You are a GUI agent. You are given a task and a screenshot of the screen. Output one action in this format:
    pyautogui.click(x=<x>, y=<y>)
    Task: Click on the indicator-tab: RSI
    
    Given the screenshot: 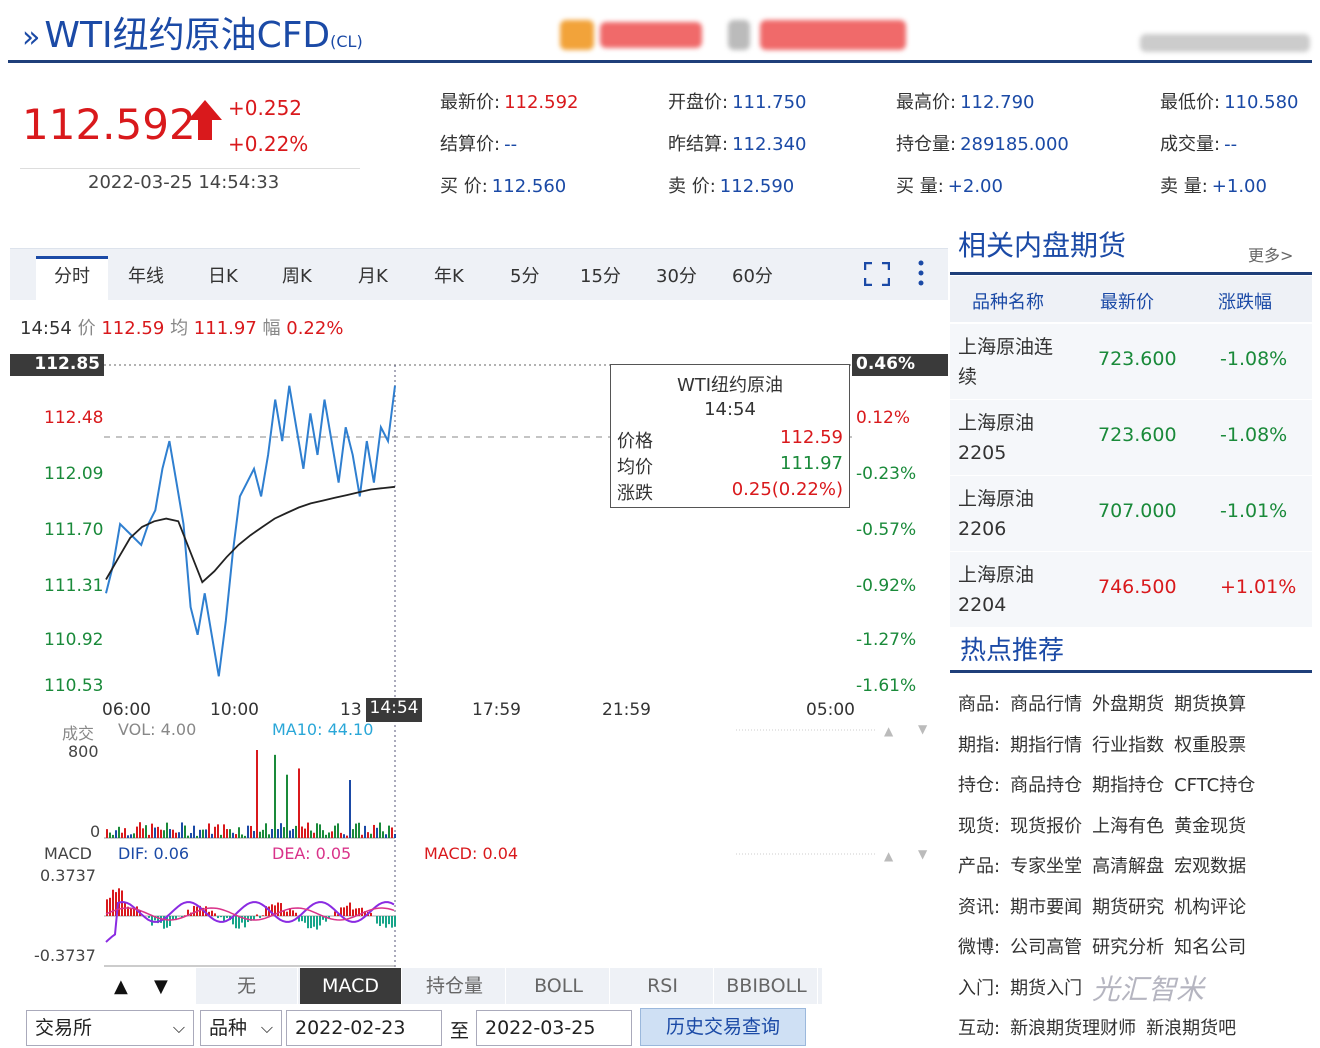 What is the action you would take?
    pyautogui.click(x=663, y=986)
    